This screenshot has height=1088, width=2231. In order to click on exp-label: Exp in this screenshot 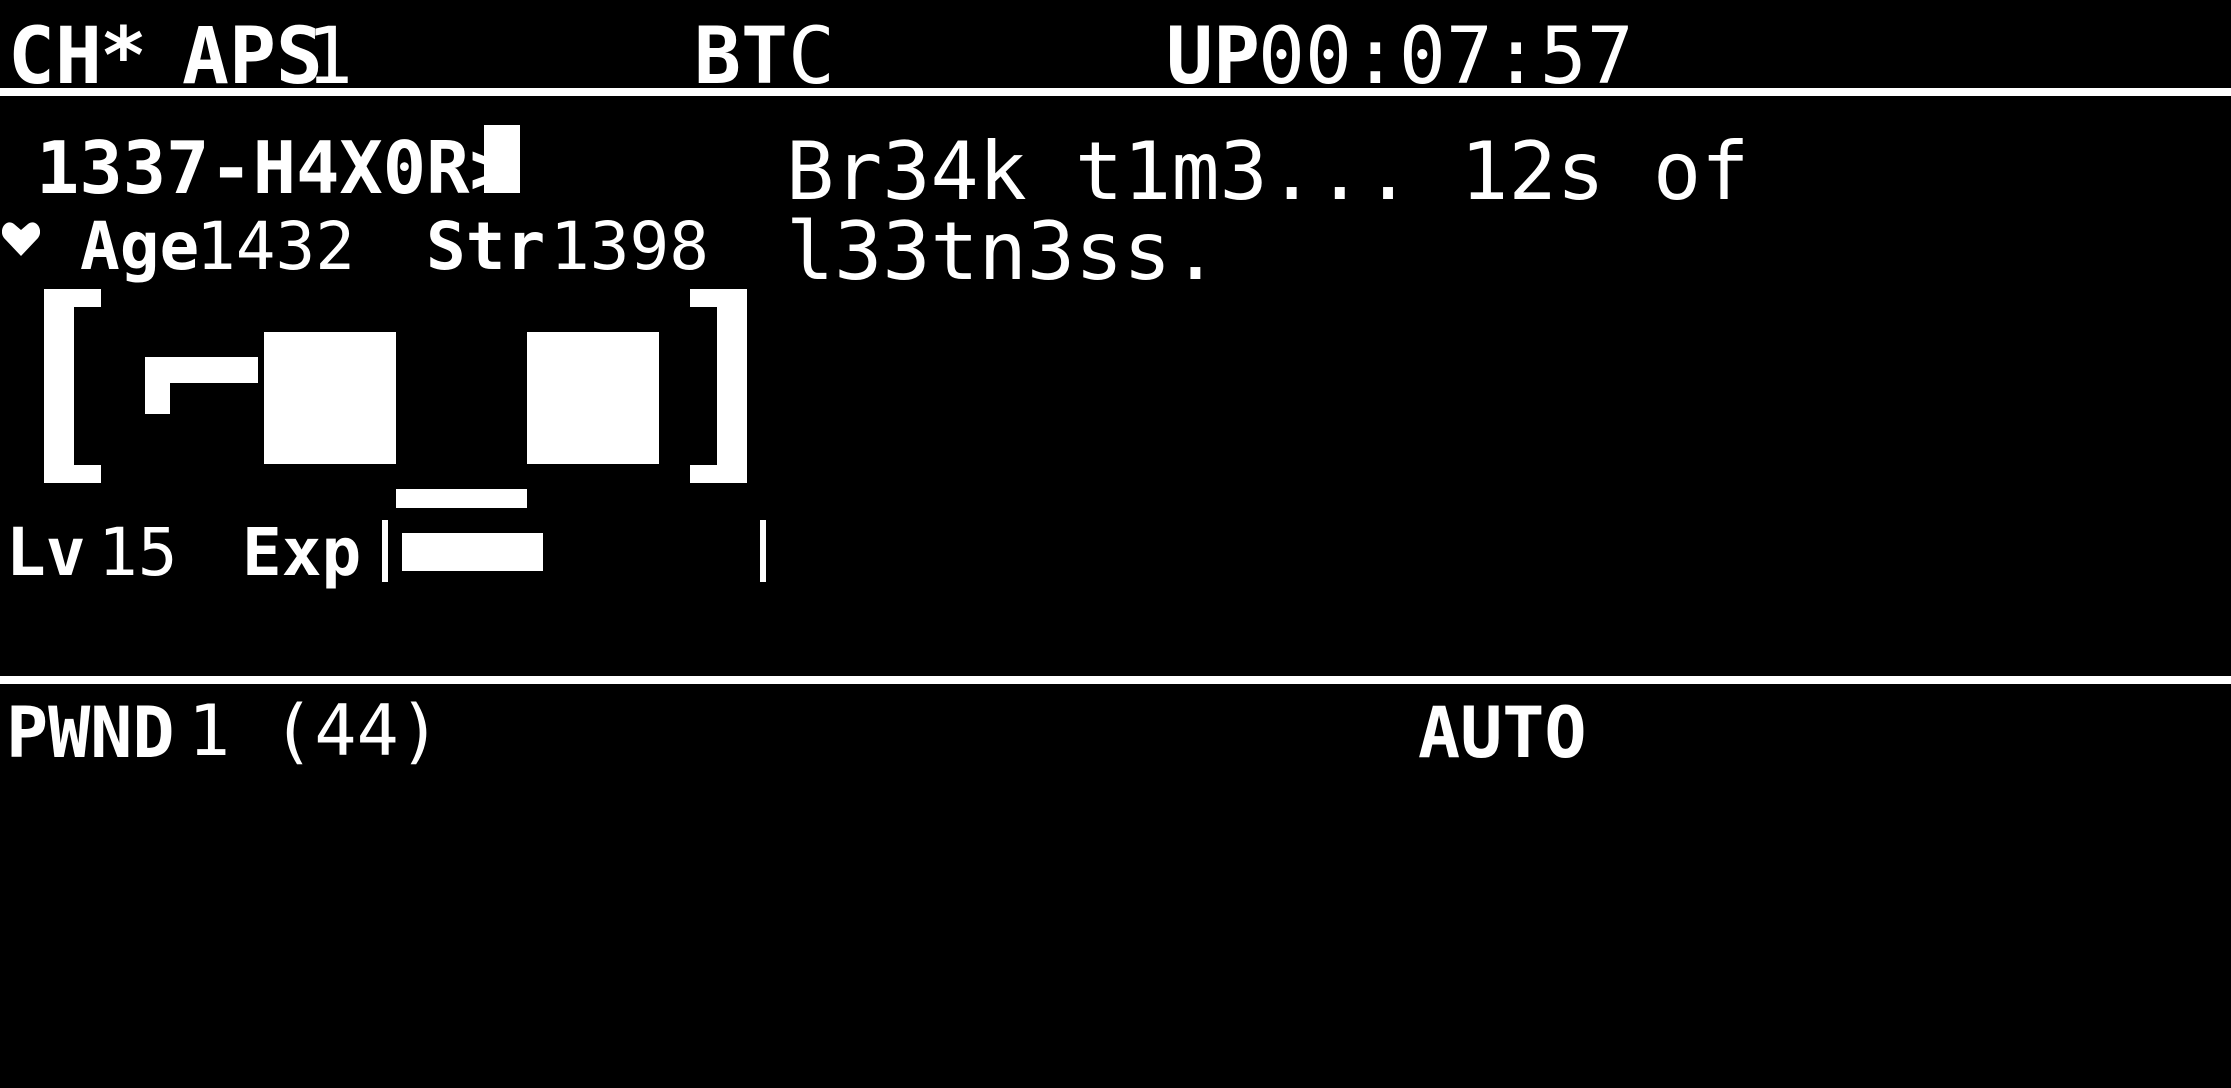, I will do `click(302, 552)`.